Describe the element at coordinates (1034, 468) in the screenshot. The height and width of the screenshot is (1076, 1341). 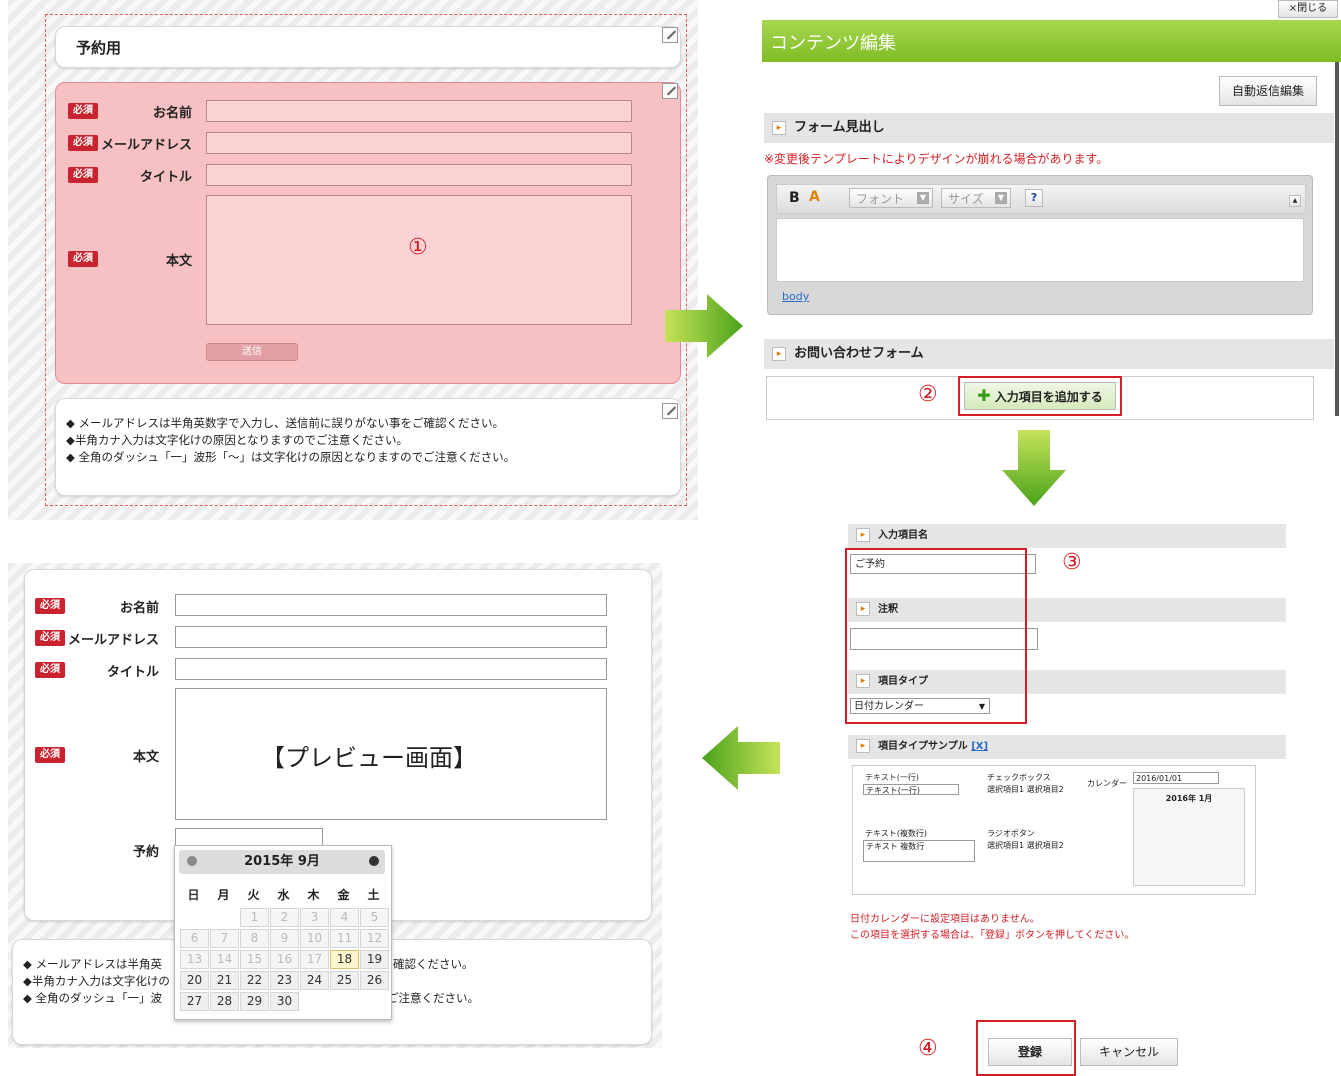
I see `arrow-down-icon` at that location.